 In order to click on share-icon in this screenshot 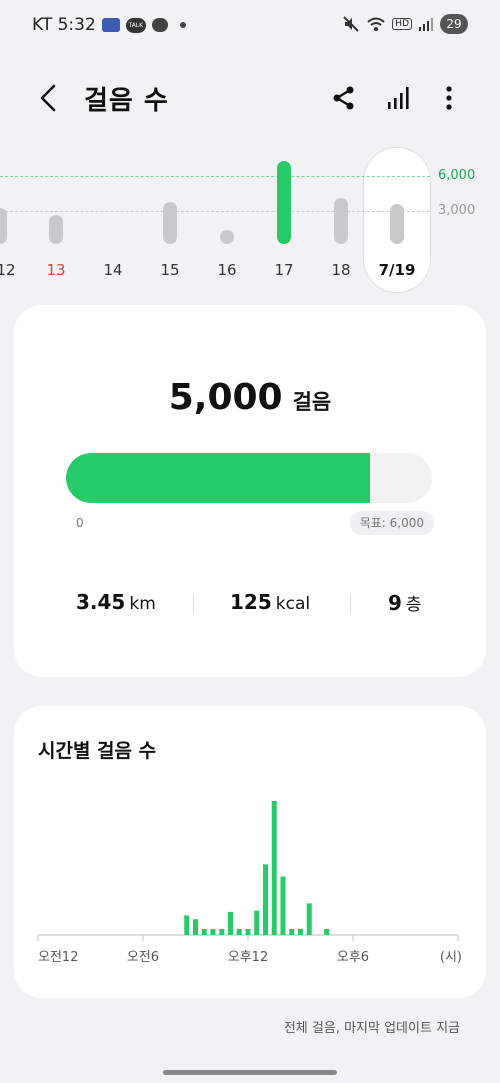, I will do `click(343, 98)`.